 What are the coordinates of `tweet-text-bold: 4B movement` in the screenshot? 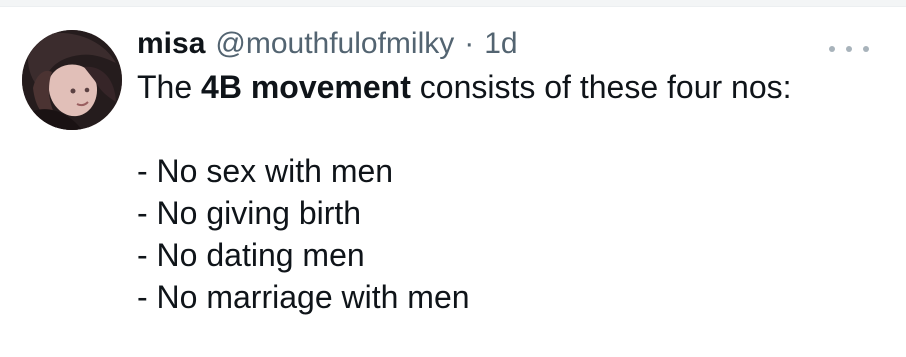 It's located at (306, 87).